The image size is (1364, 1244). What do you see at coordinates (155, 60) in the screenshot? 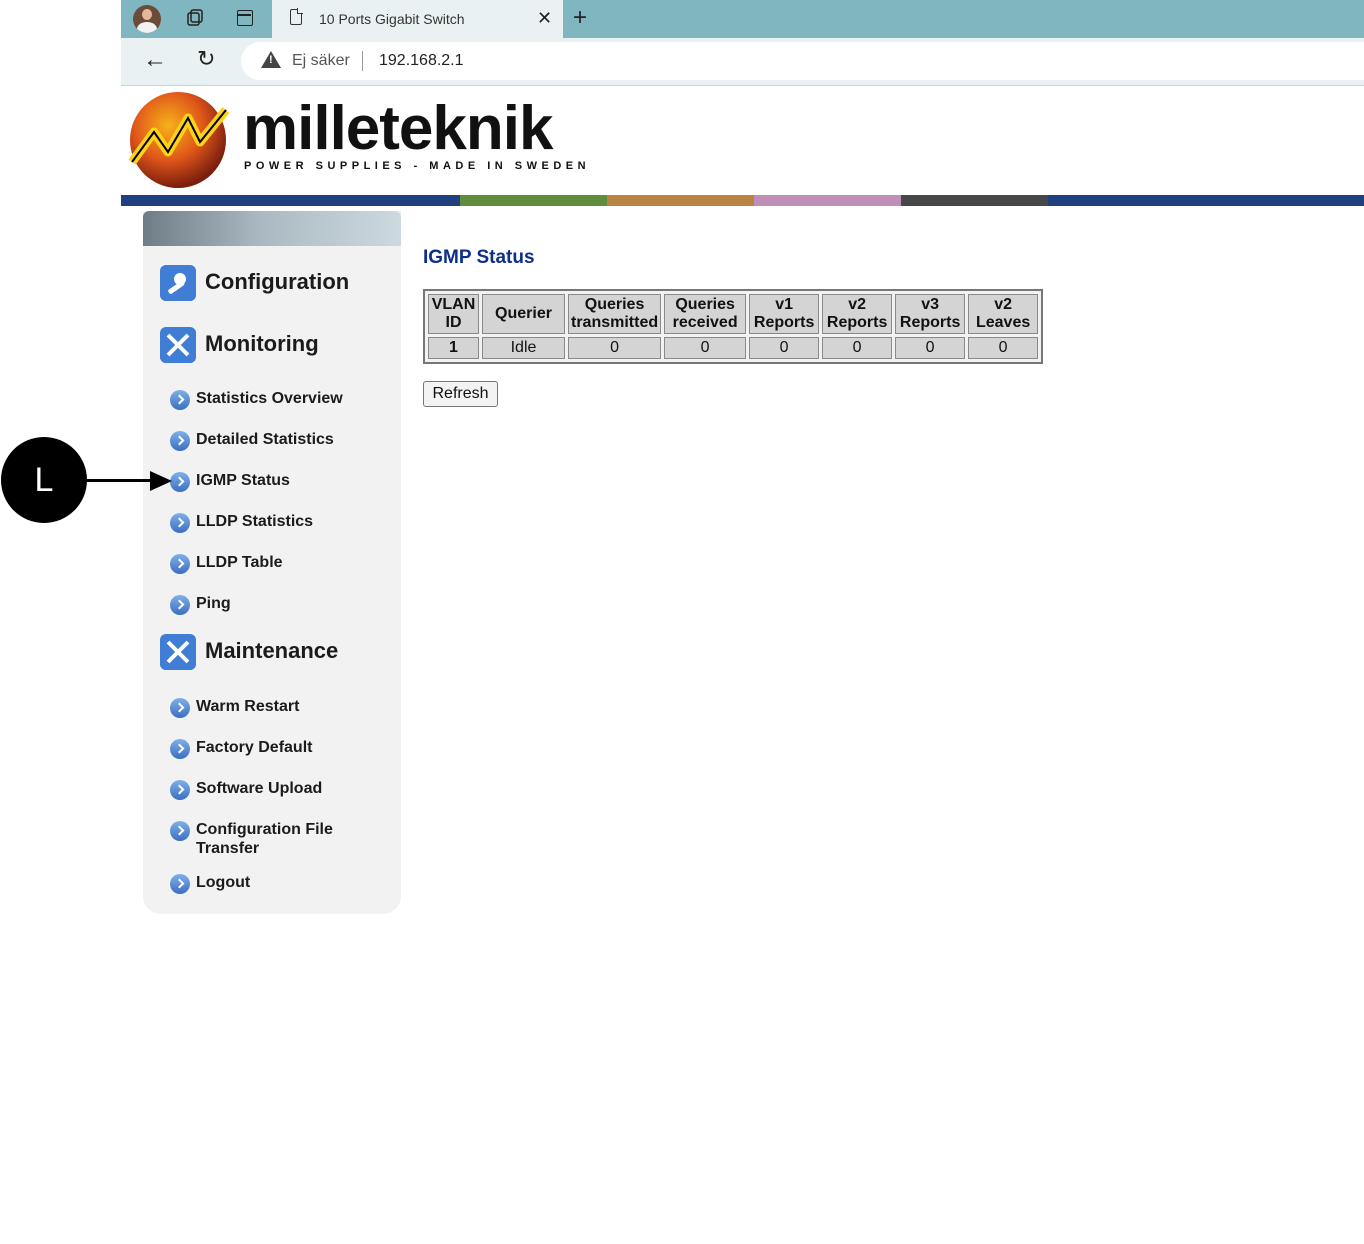
I see `back-icon: ←` at bounding box center [155, 60].